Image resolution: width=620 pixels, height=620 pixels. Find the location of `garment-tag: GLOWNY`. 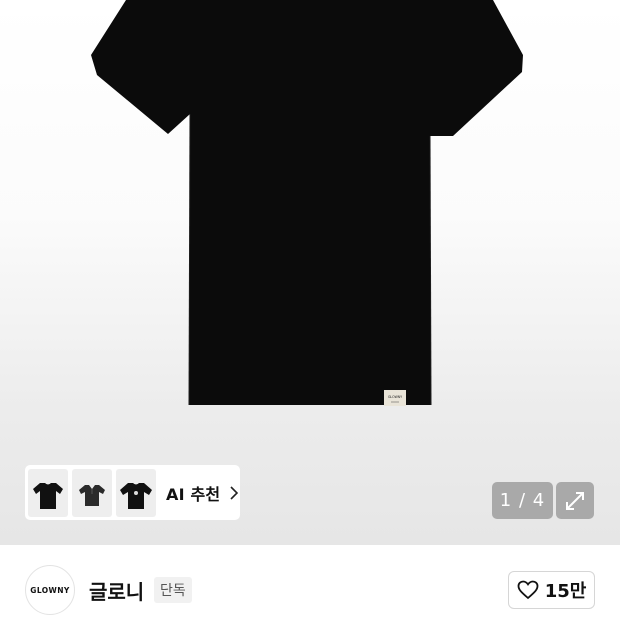

garment-tag: GLOWNY is located at coordinates (395, 397).